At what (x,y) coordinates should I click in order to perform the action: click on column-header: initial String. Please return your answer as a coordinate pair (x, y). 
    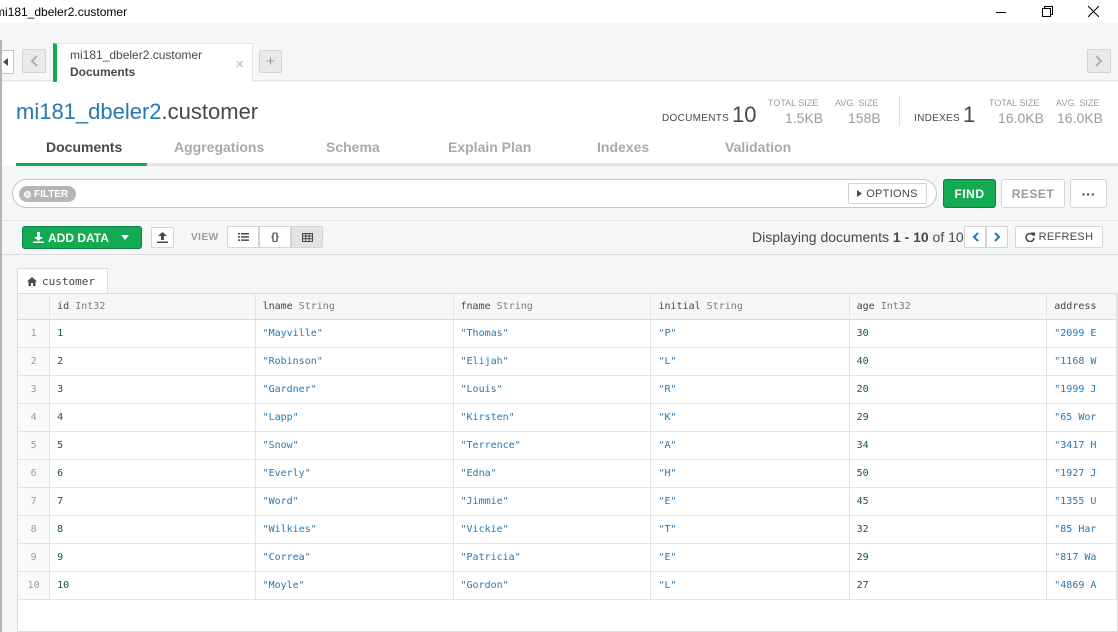
    Looking at the image, I should click on (750, 307).